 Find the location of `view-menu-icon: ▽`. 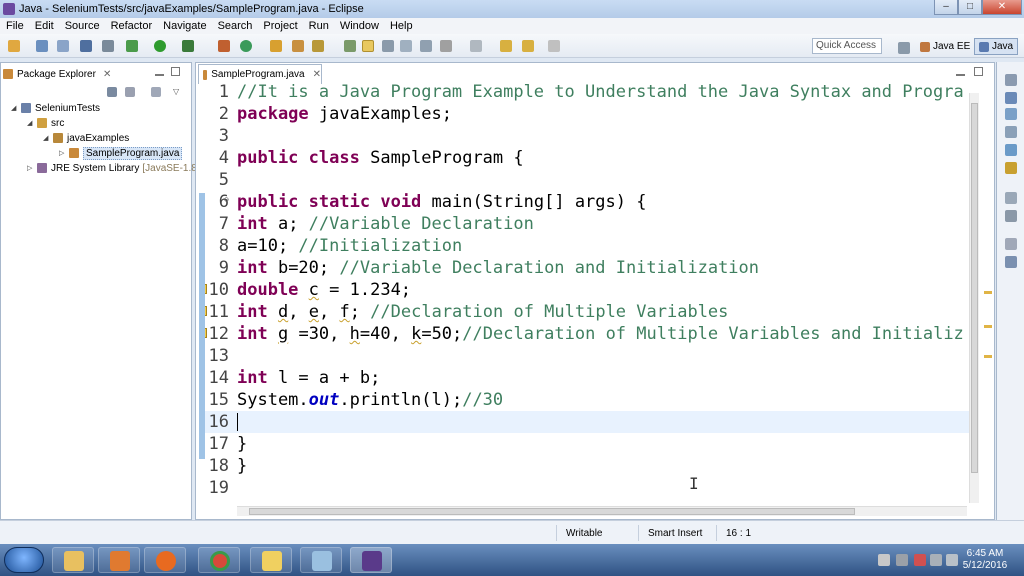

view-menu-icon: ▽ is located at coordinates (176, 91).